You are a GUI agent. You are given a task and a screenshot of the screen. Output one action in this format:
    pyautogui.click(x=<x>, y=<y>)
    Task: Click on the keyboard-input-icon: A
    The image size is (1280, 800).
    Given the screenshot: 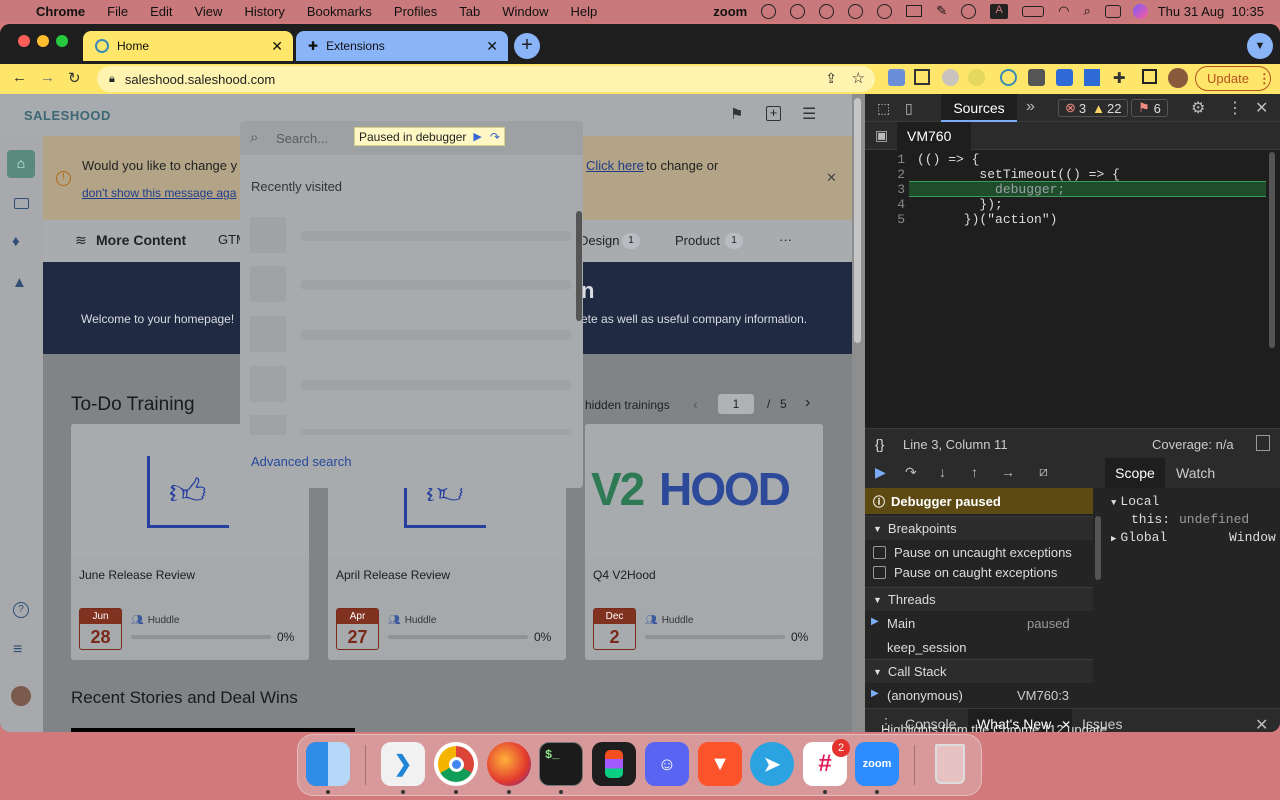 What is the action you would take?
    pyautogui.click(x=999, y=11)
    